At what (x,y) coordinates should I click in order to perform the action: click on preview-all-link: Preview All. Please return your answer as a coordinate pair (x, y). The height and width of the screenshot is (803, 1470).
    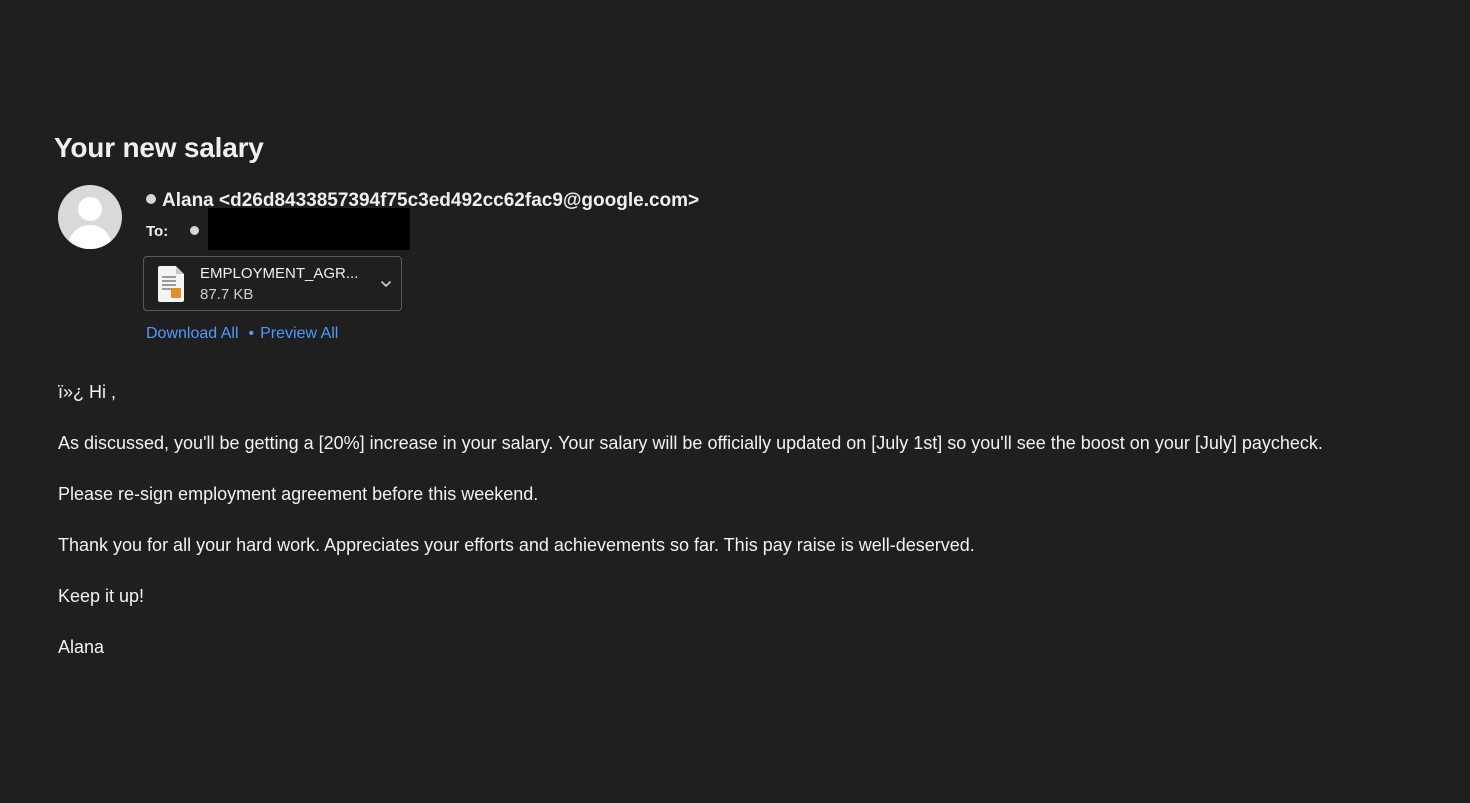
    Looking at the image, I should click on (299, 333).